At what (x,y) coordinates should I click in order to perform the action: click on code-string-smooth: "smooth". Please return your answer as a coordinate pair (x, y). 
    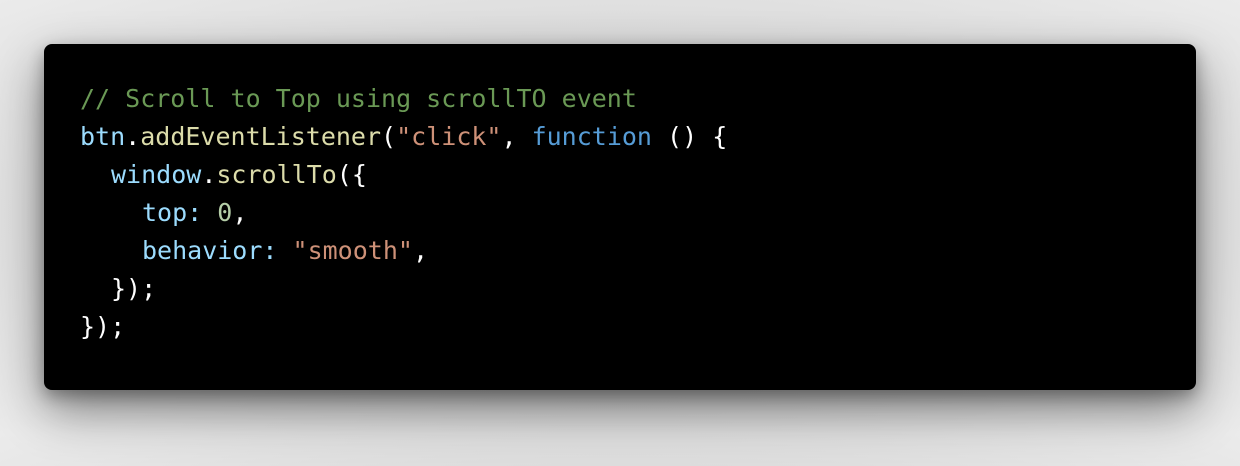
    Looking at the image, I should click on (352, 250).